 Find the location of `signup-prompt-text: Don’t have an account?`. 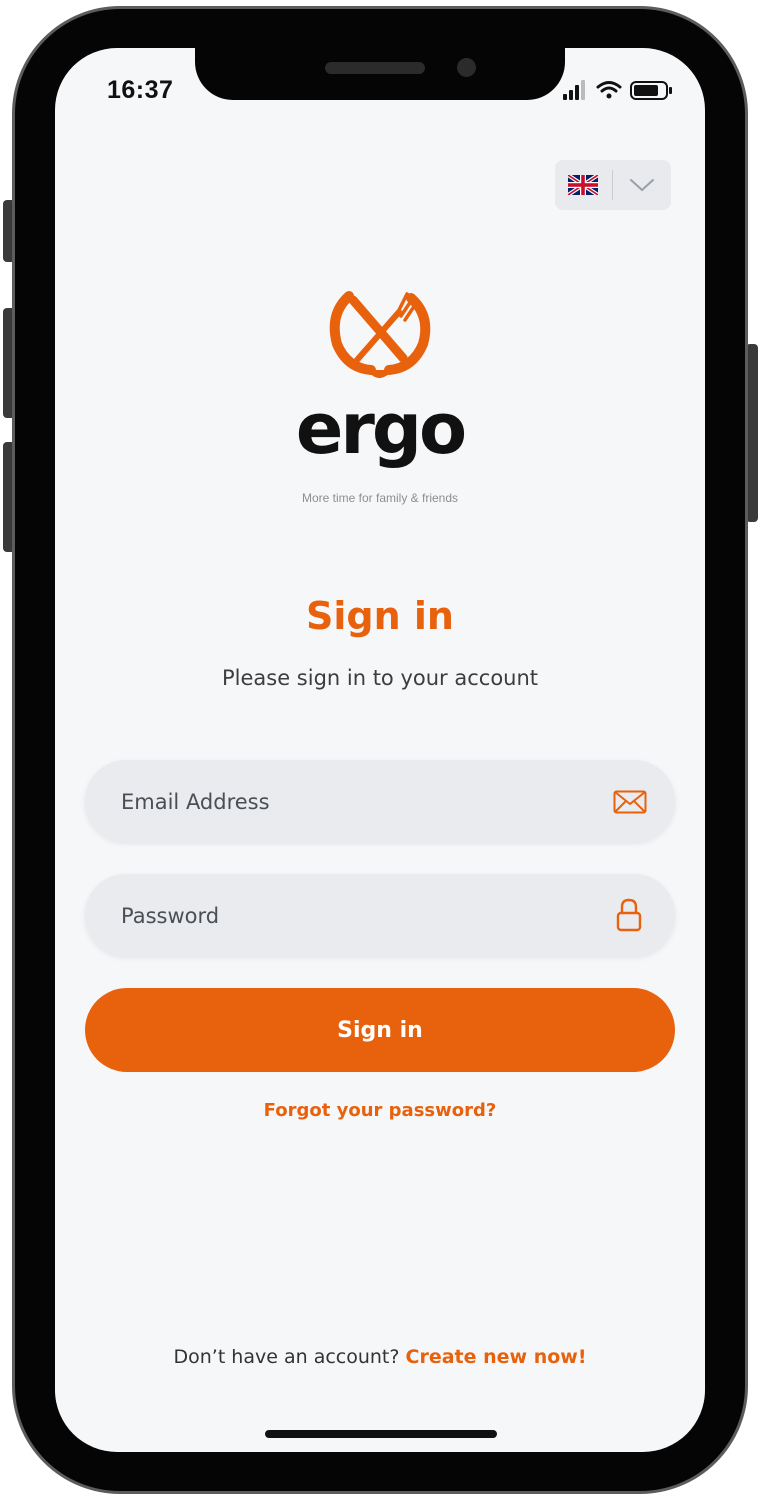

signup-prompt-text: Don’t have an account? is located at coordinates (286, 1357).